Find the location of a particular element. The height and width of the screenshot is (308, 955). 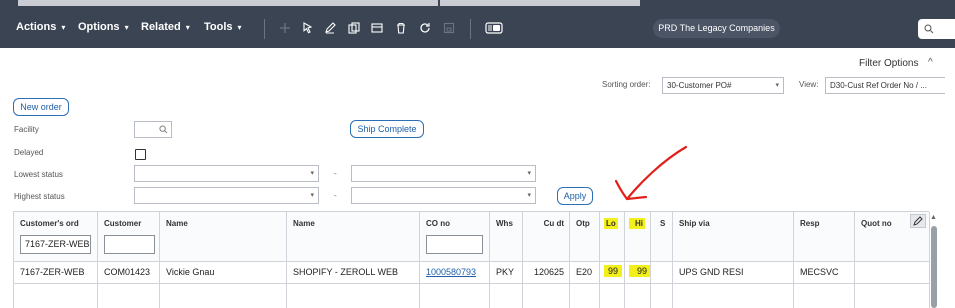

customer-filter-input is located at coordinates (129, 244).